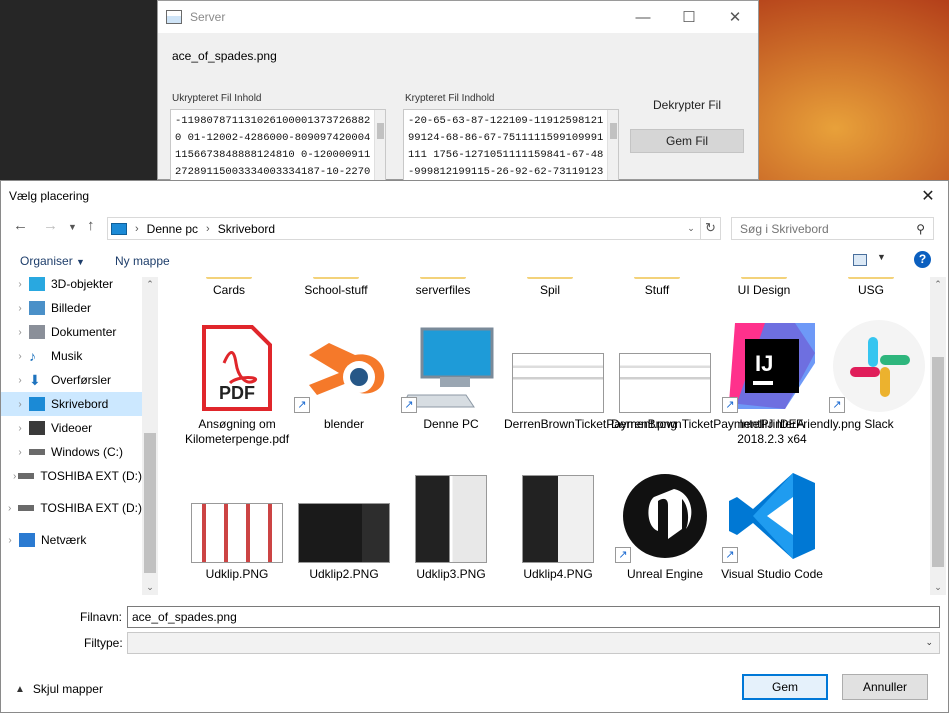 This screenshot has width=949, height=713. Describe the element at coordinates (772, 524) in the screenshot. I see `file-item: ↗ Visual Studio Code` at that location.